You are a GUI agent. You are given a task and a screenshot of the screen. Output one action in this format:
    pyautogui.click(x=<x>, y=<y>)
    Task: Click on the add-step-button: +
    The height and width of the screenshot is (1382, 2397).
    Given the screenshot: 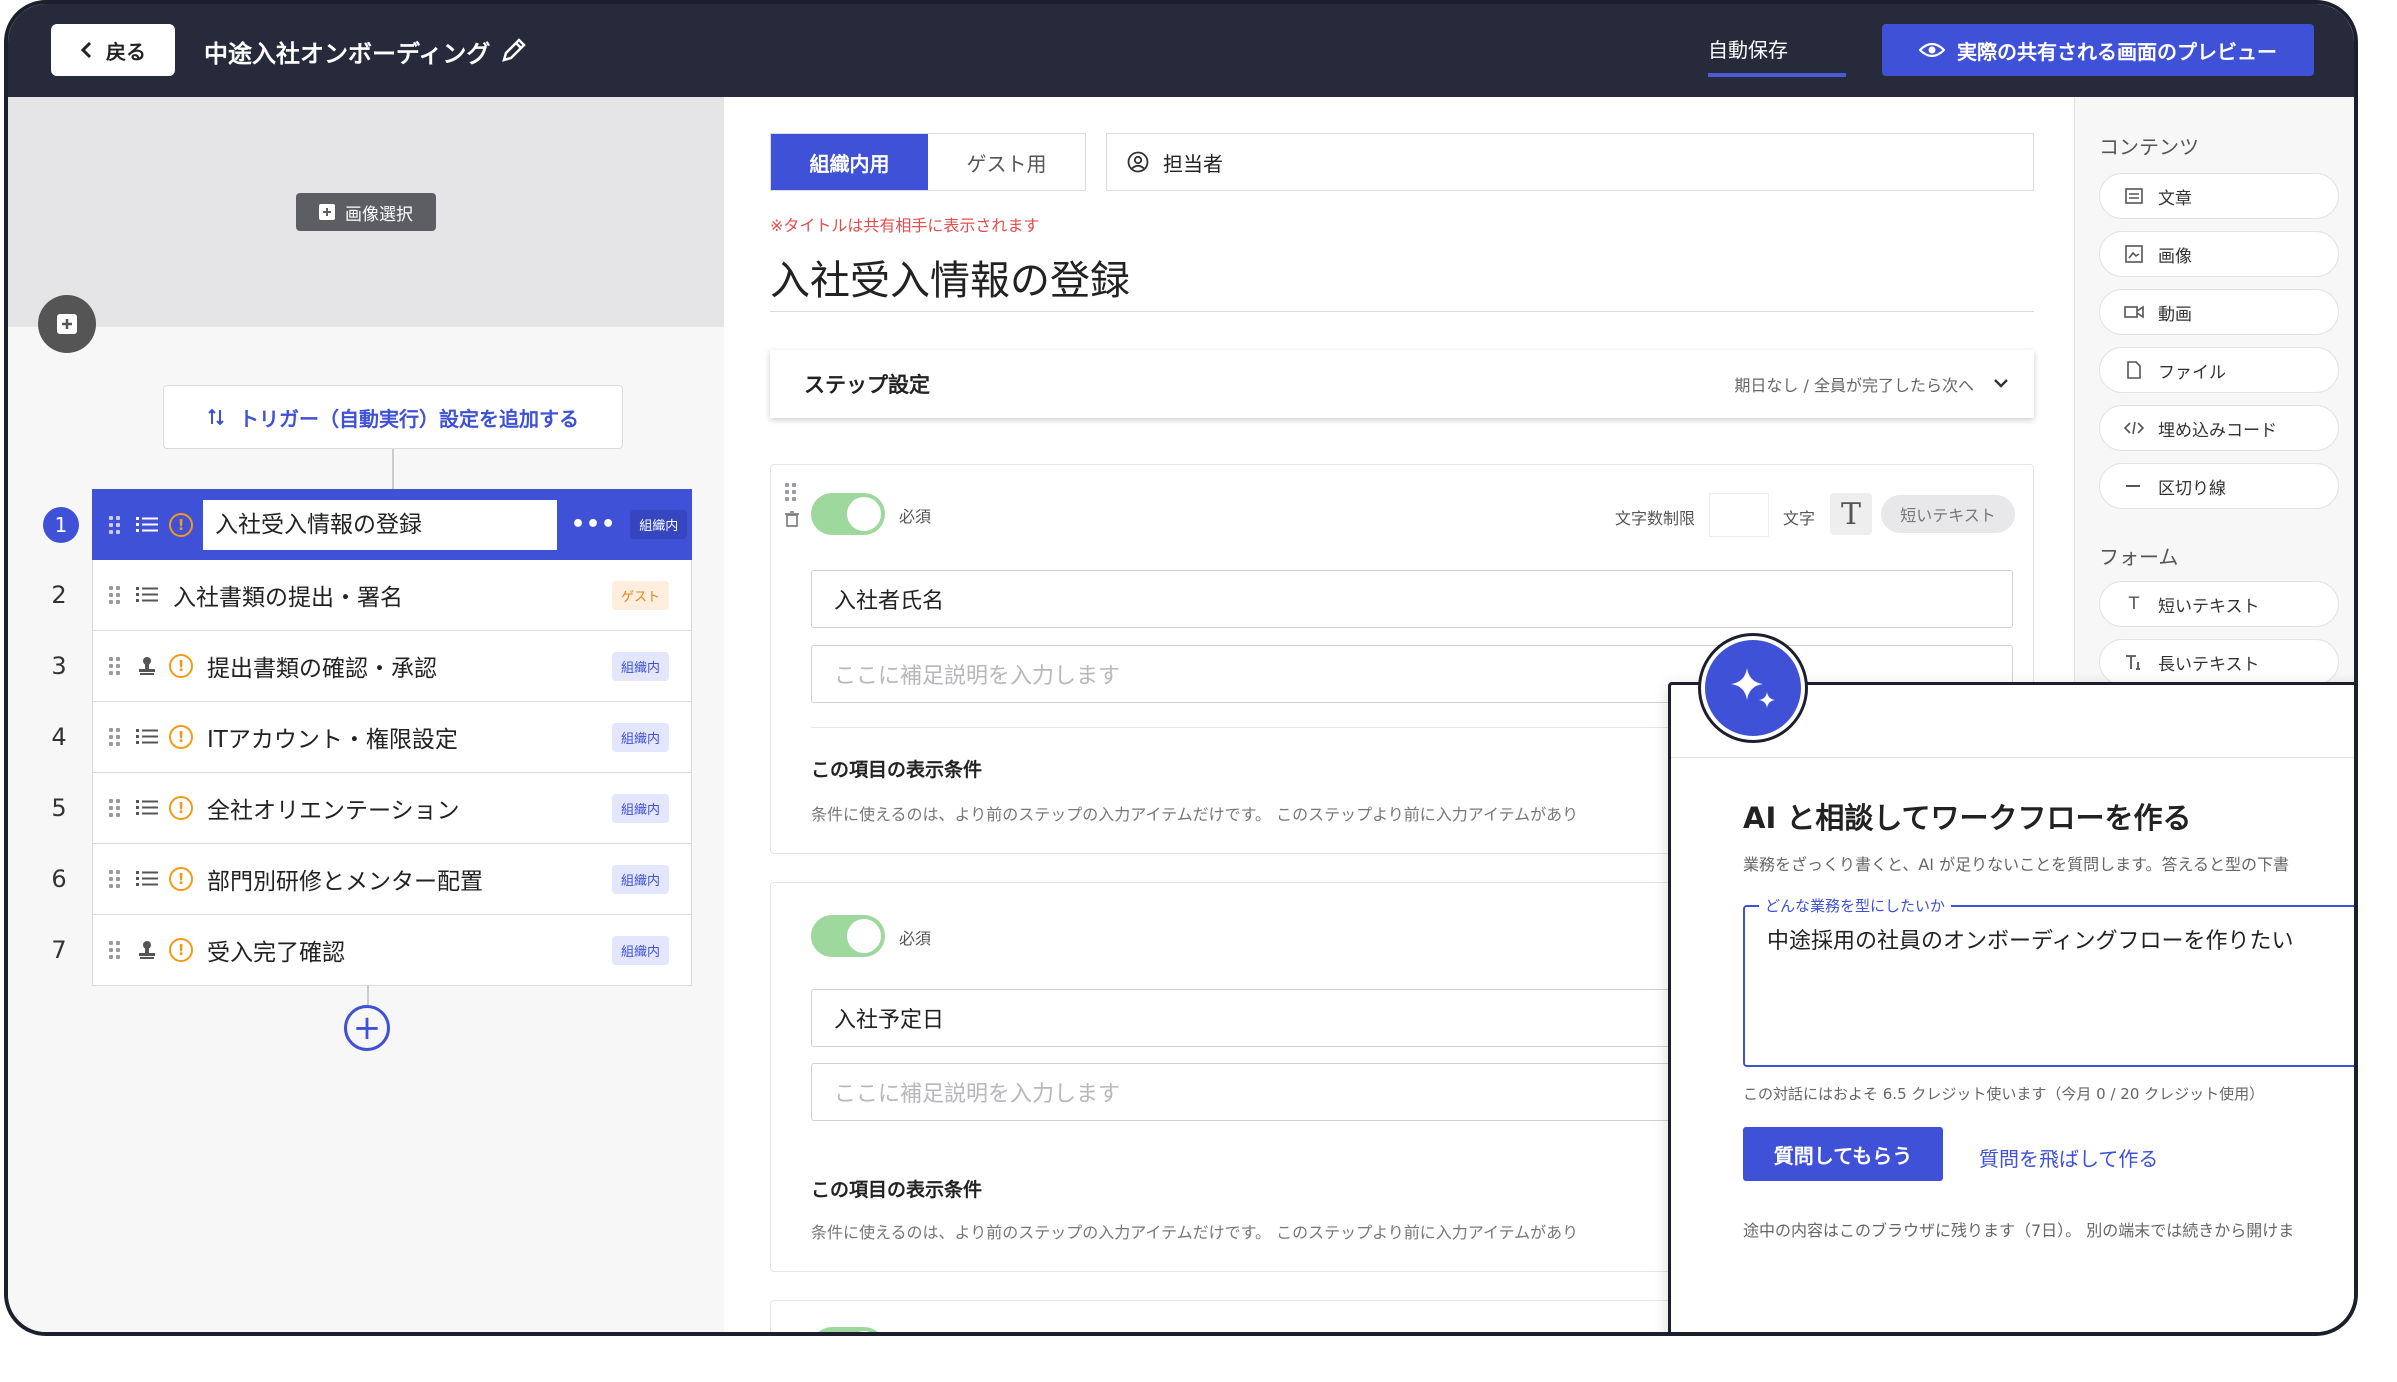 What is the action you would take?
    pyautogui.click(x=367, y=1028)
    